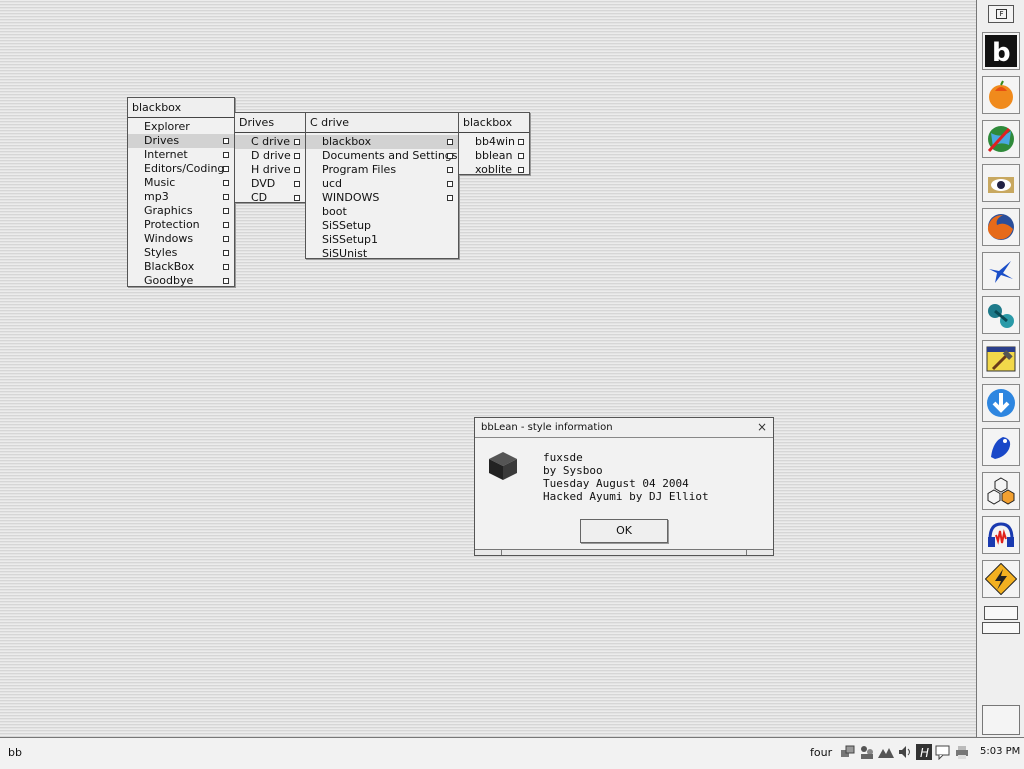 Image resolution: width=1024 pixels, height=769 pixels. Describe the element at coordinates (1001, 579) in the screenshot. I see `lightning-tile-icon` at that location.